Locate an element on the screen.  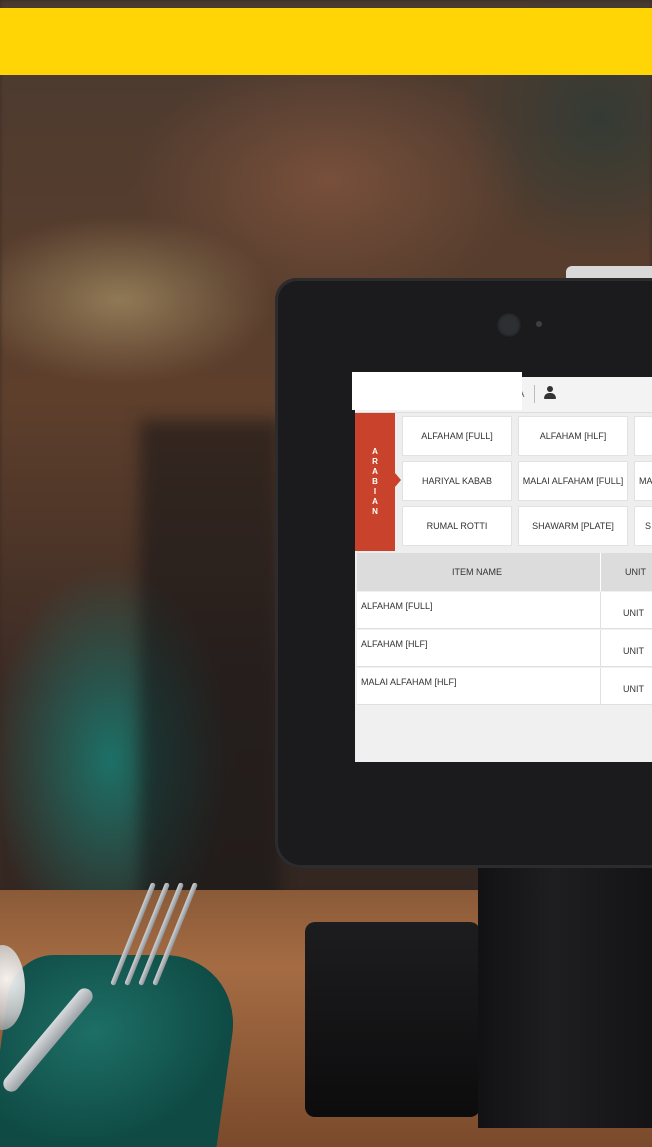
column-header-unit: UNIT is located at coordinates (635, 572).